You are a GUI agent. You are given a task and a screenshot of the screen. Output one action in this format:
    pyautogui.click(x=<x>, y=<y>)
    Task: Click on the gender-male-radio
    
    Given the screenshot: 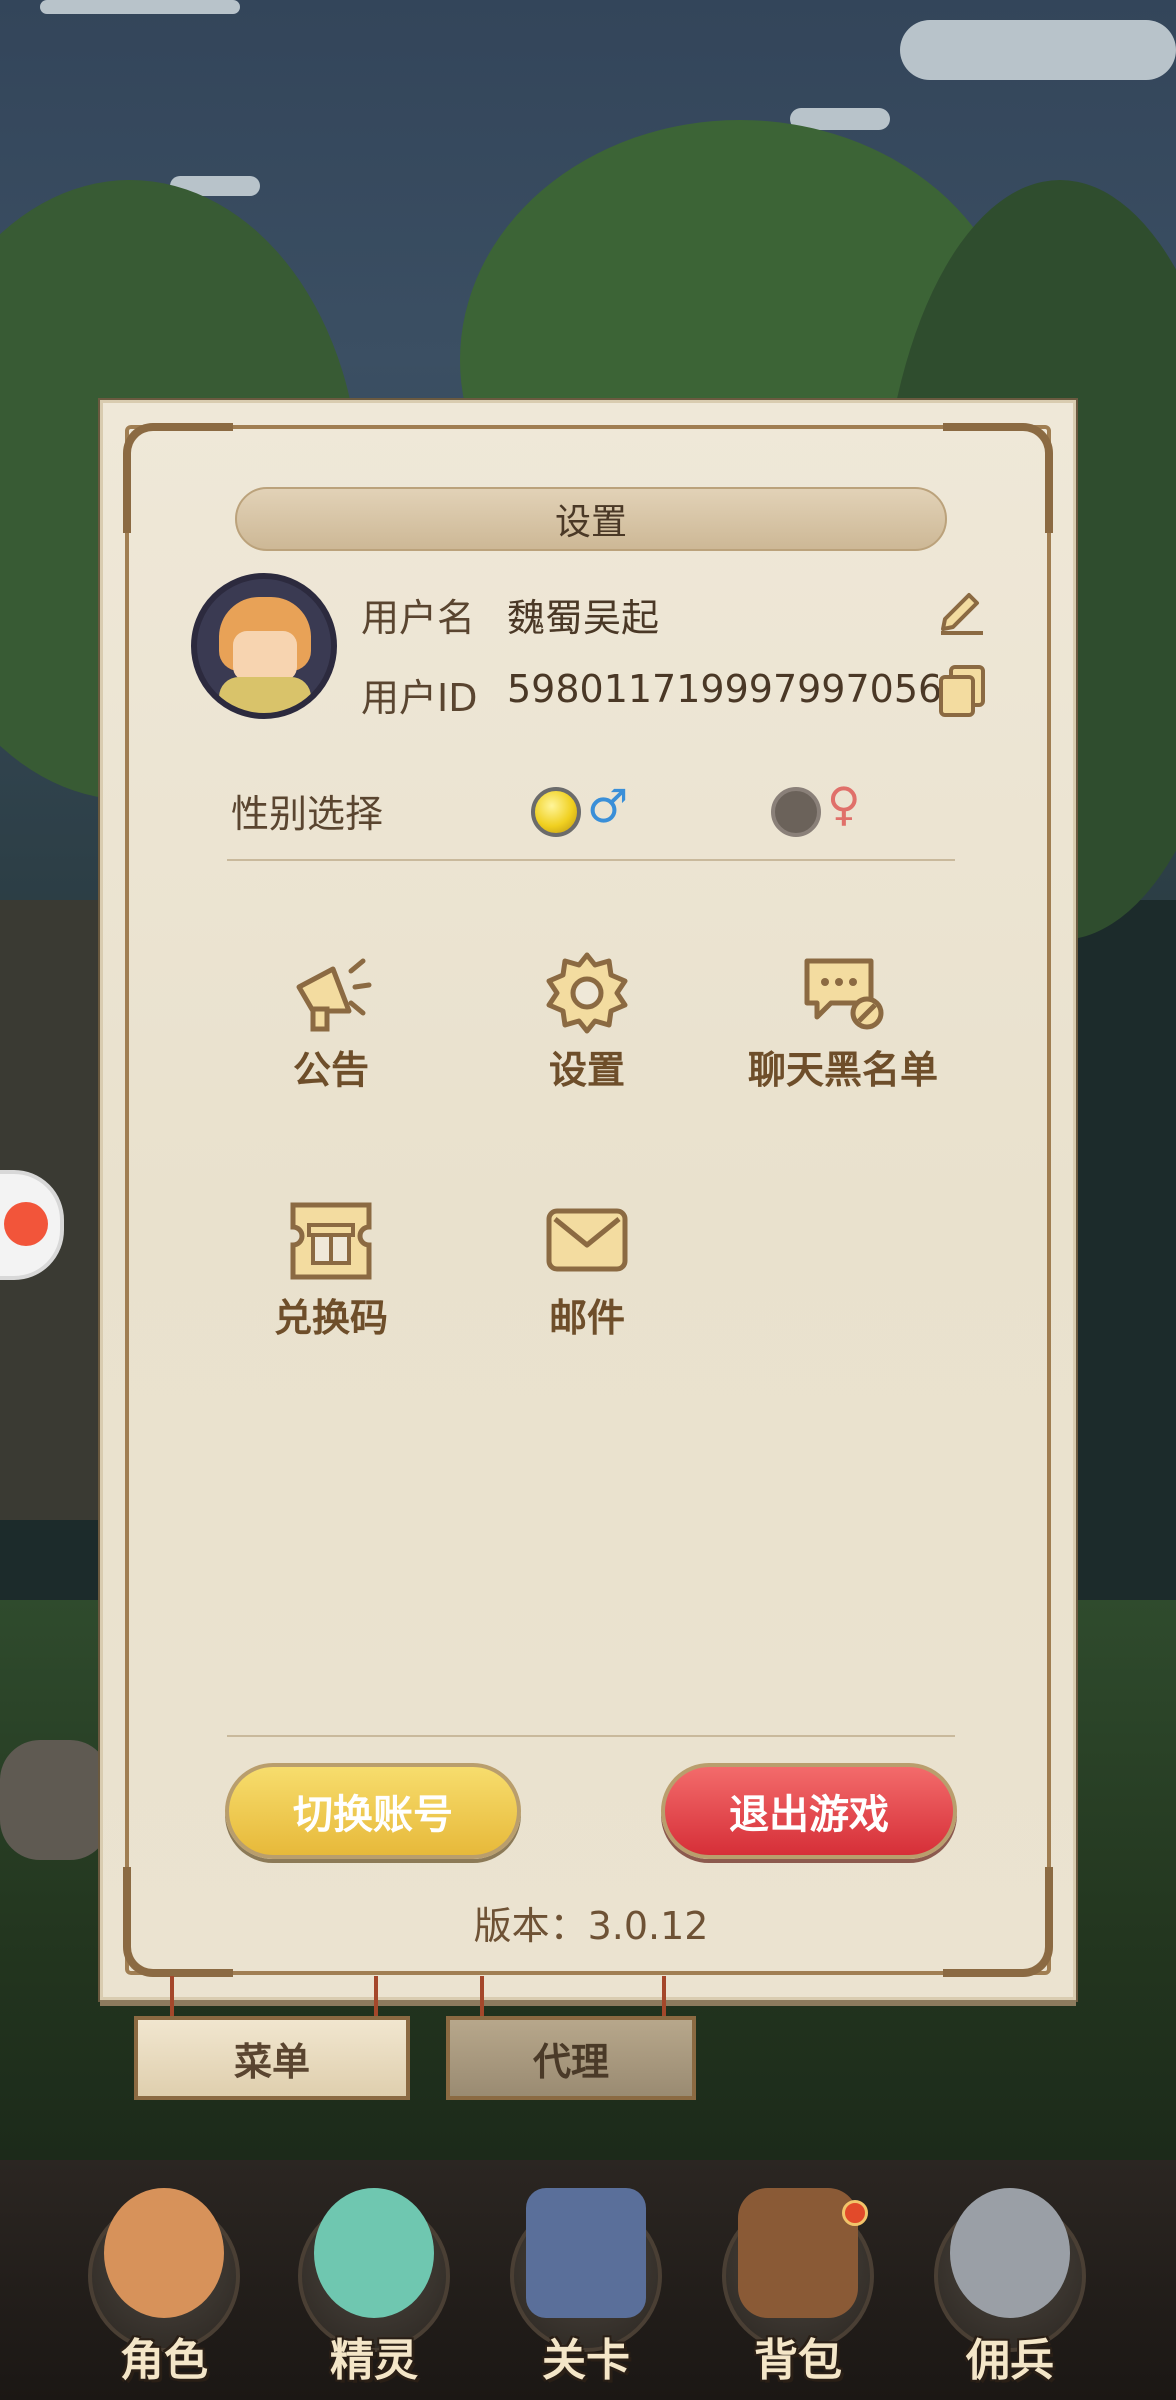 What is the action you would take?
    pyautogui.click(x=556, y=812)
    